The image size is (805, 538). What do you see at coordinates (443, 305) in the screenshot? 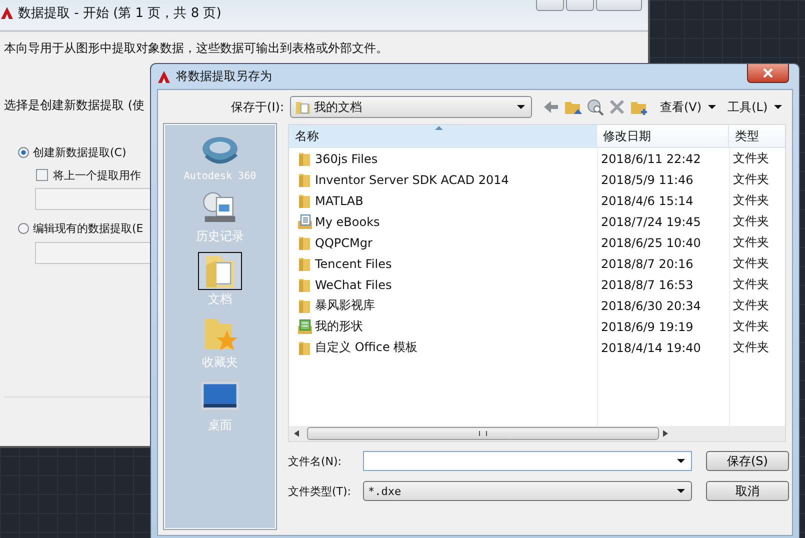
I see `file-name-cell: 暴风影视库` at bounding box center [443, 305].